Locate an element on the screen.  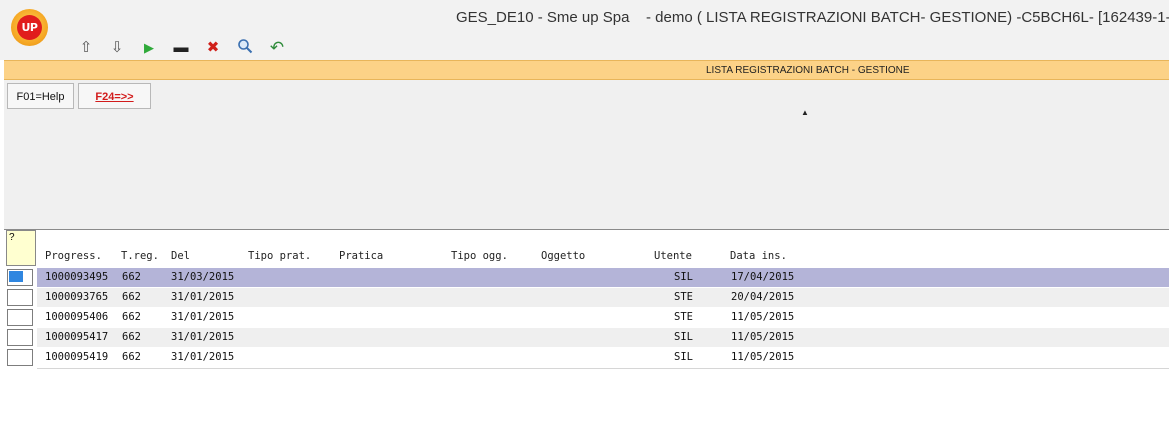
col-header-del: Del is located at coordinates (180, 256).